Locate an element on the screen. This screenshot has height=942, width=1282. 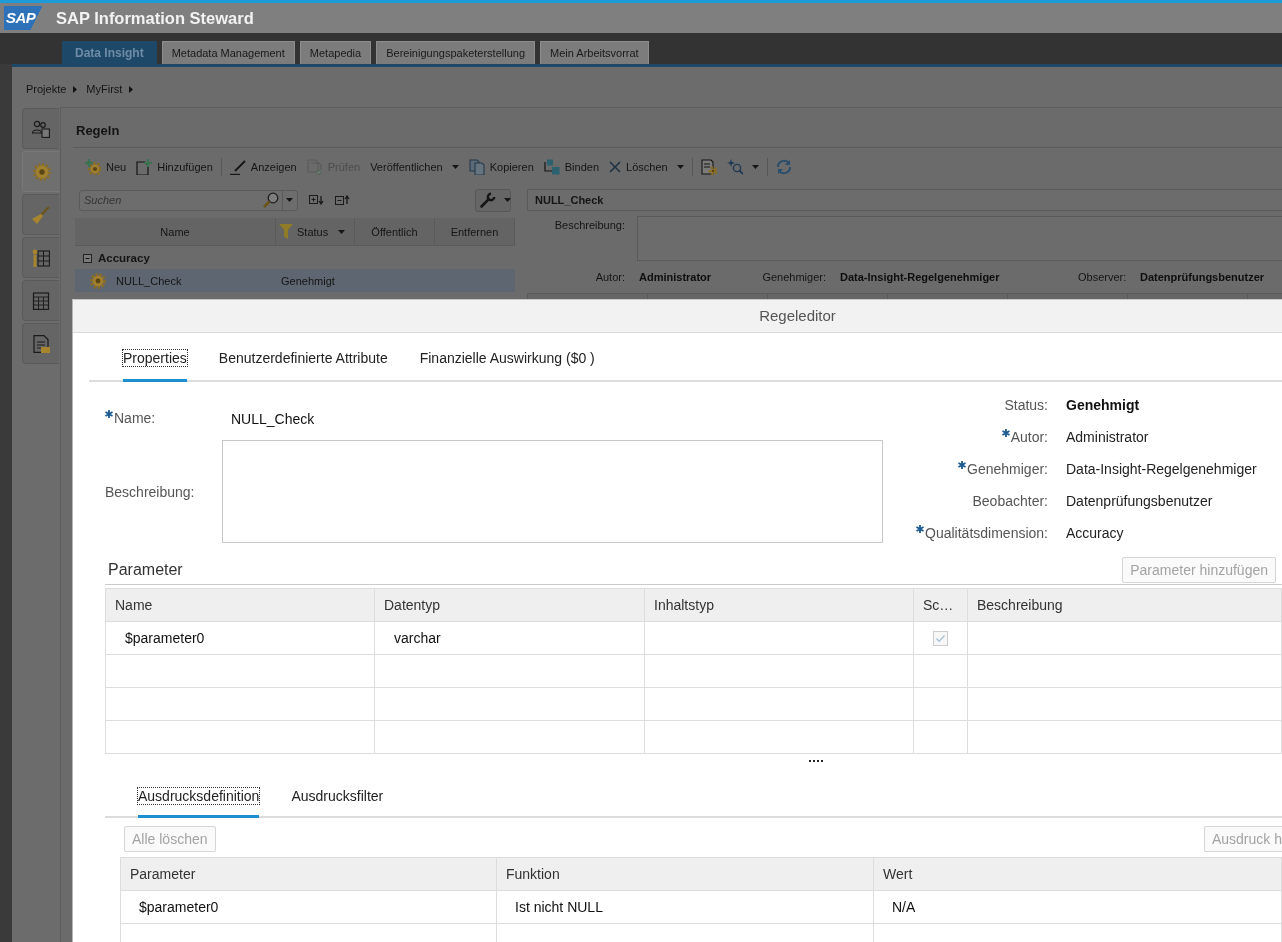
grid-icon is located at coordinates (41, 300).